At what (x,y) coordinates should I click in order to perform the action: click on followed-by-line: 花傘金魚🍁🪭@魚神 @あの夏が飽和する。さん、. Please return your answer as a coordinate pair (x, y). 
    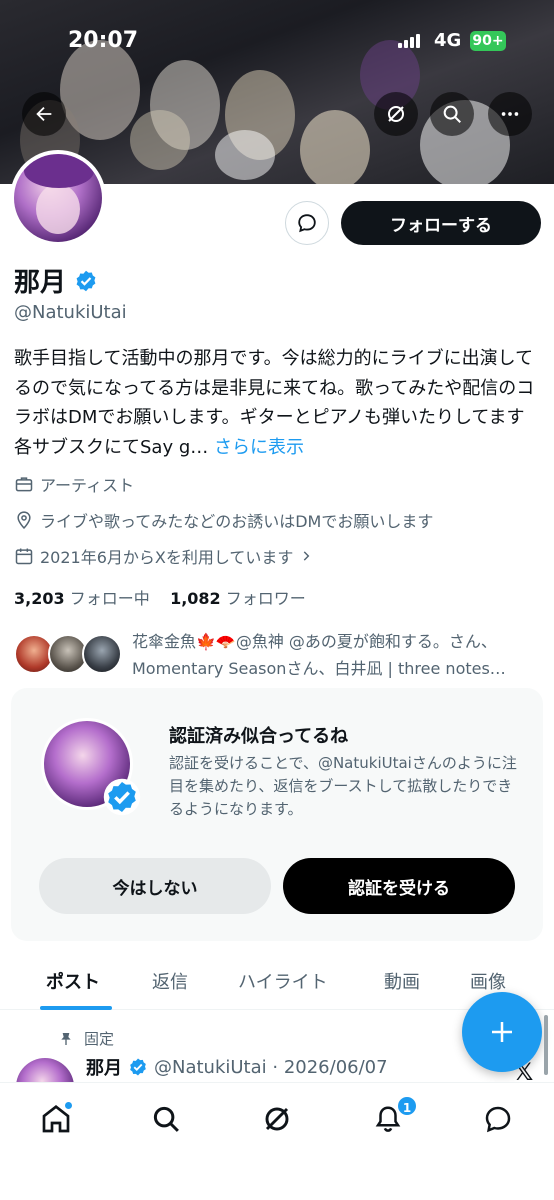
    Looking at the image, I should click on (314, 641).